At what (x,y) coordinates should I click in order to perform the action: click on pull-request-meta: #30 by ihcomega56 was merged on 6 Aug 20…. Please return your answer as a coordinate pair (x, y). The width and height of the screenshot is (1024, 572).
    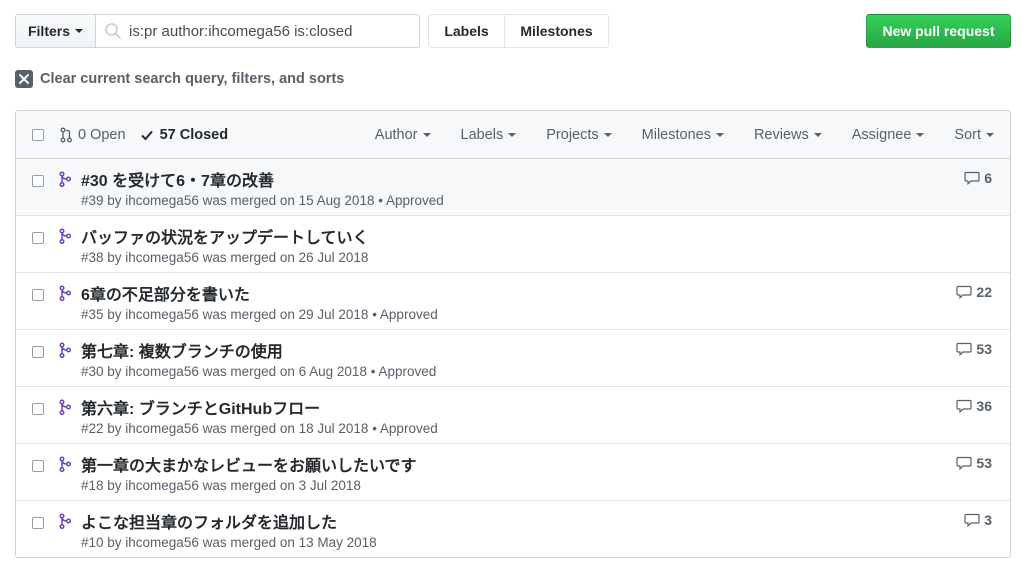
    Looking at the image, I should click on (259, 371).